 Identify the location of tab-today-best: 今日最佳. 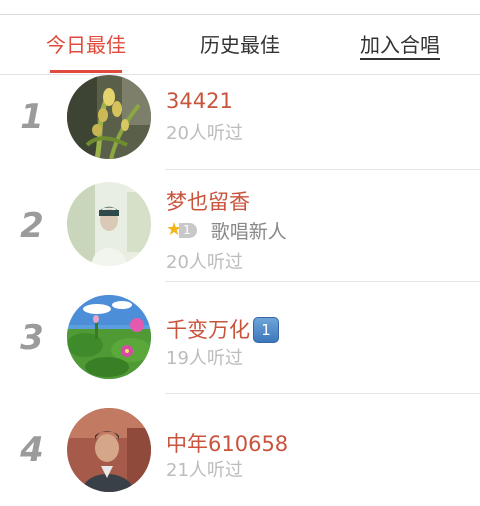
(86, 45).